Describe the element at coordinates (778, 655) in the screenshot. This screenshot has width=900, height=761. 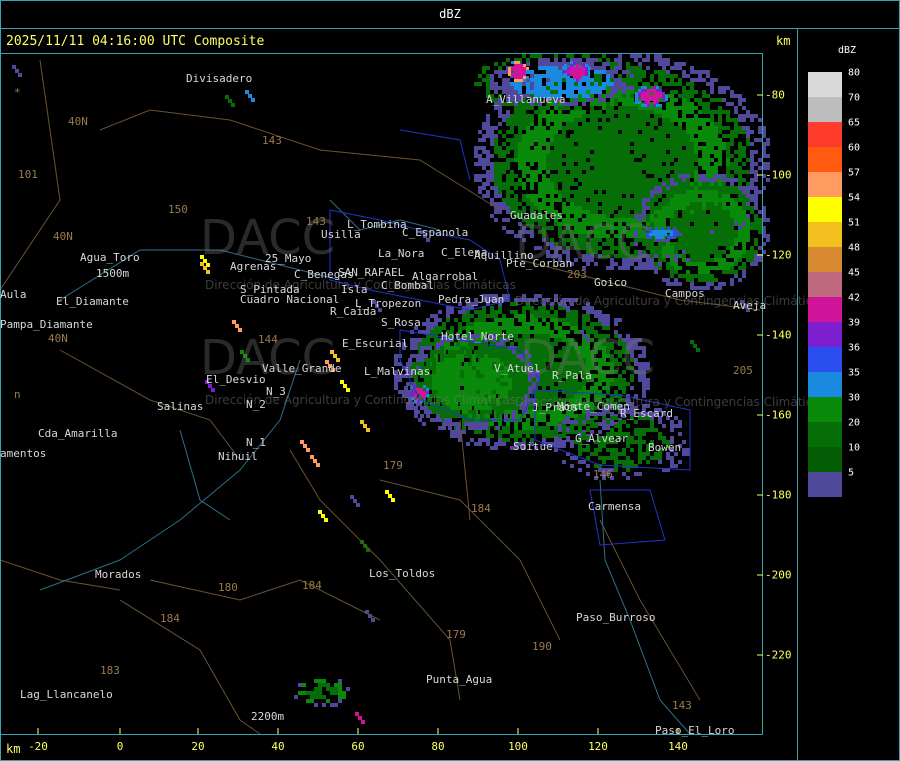
I see `y-tick-label: -220` at that location.